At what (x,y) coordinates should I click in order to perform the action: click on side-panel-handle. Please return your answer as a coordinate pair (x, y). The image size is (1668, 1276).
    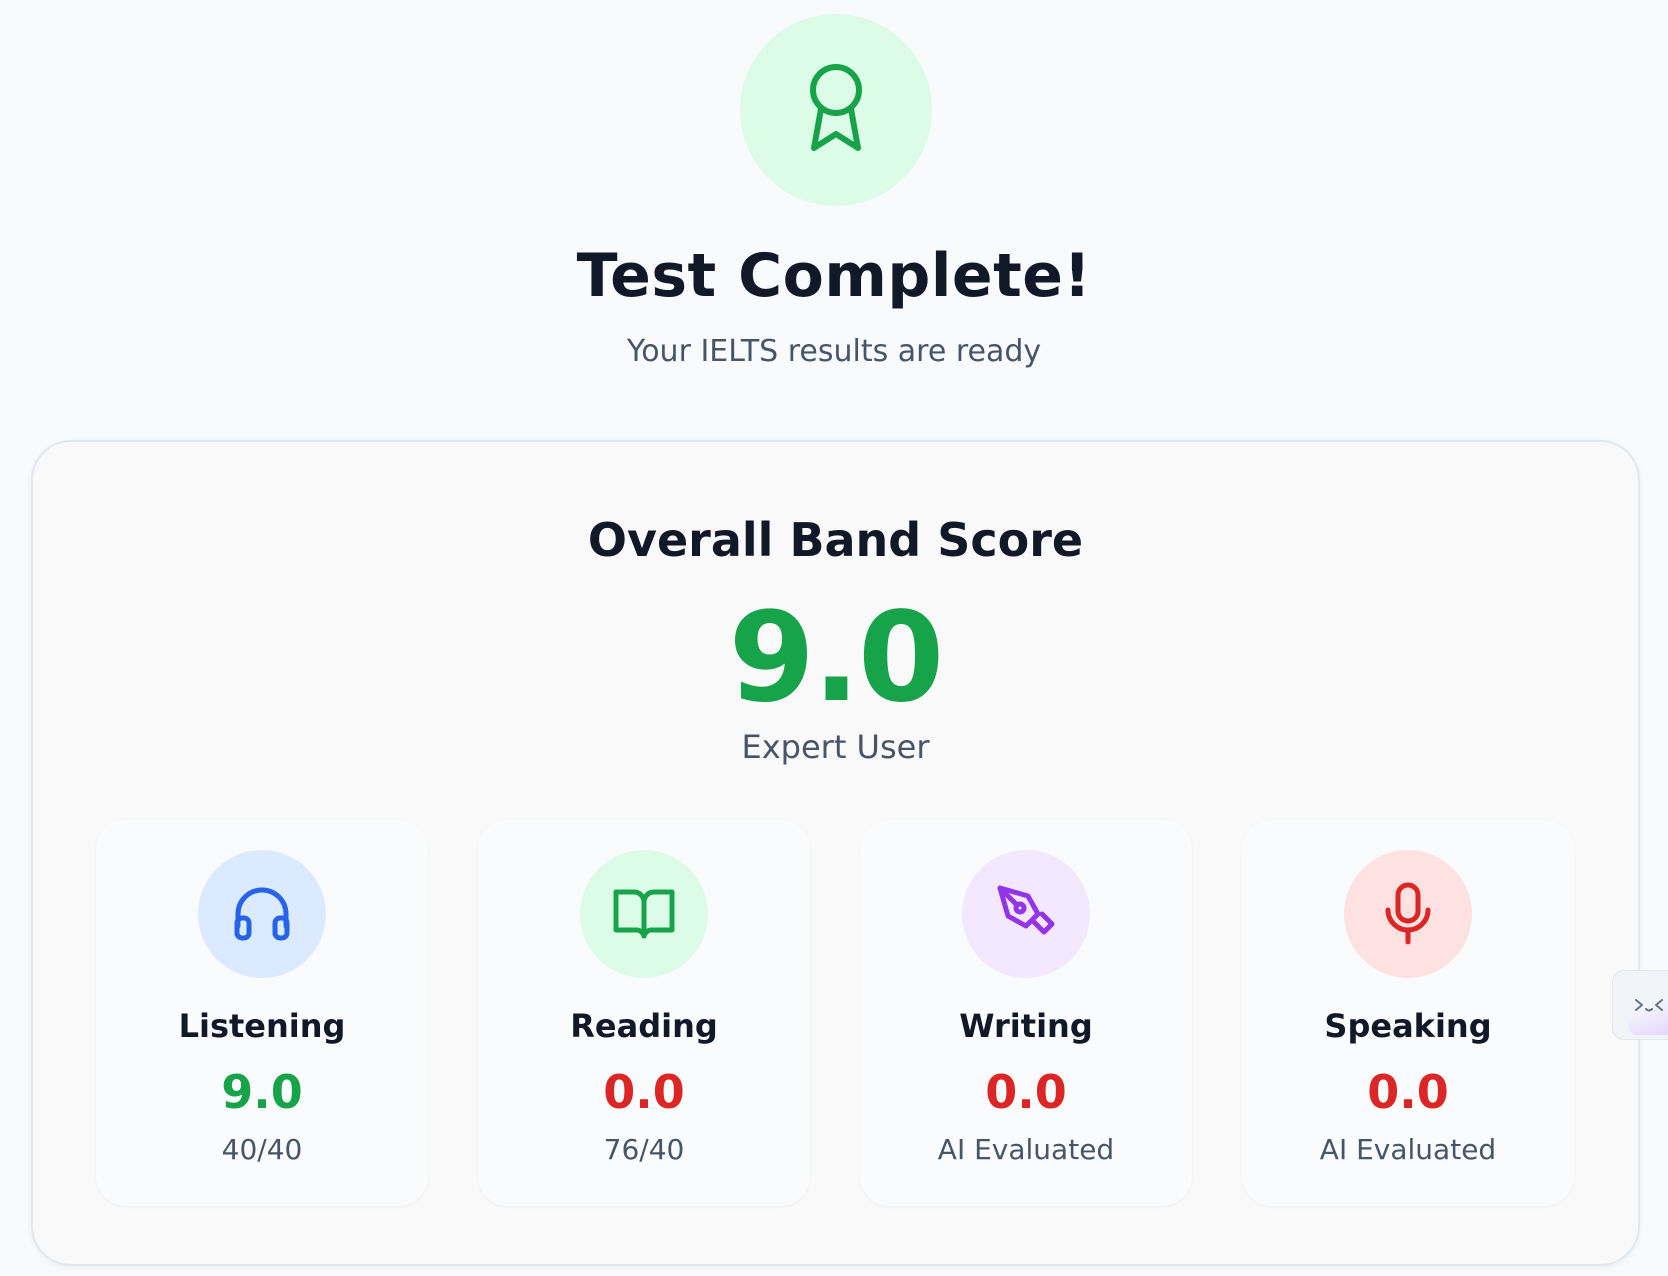
    Looking at the image, I should click on (1648, 1006).